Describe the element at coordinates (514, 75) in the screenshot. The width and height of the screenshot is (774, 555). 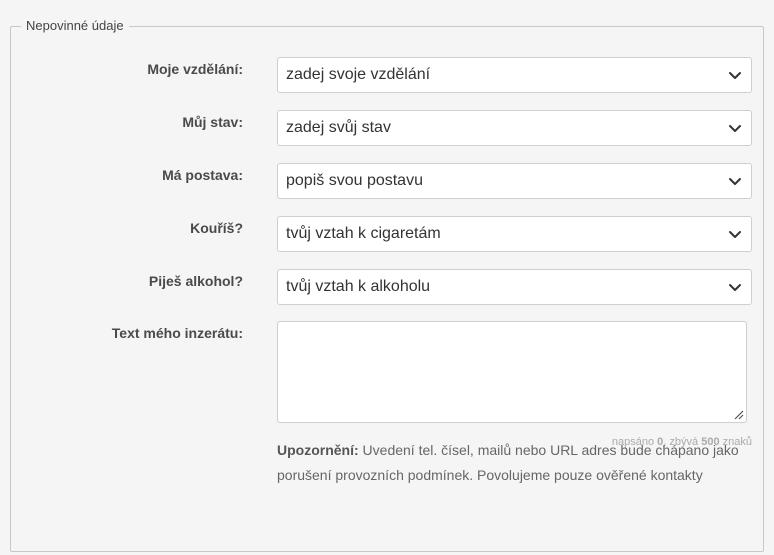
I see `education-select: zadej svoje vzdělání` at that location.